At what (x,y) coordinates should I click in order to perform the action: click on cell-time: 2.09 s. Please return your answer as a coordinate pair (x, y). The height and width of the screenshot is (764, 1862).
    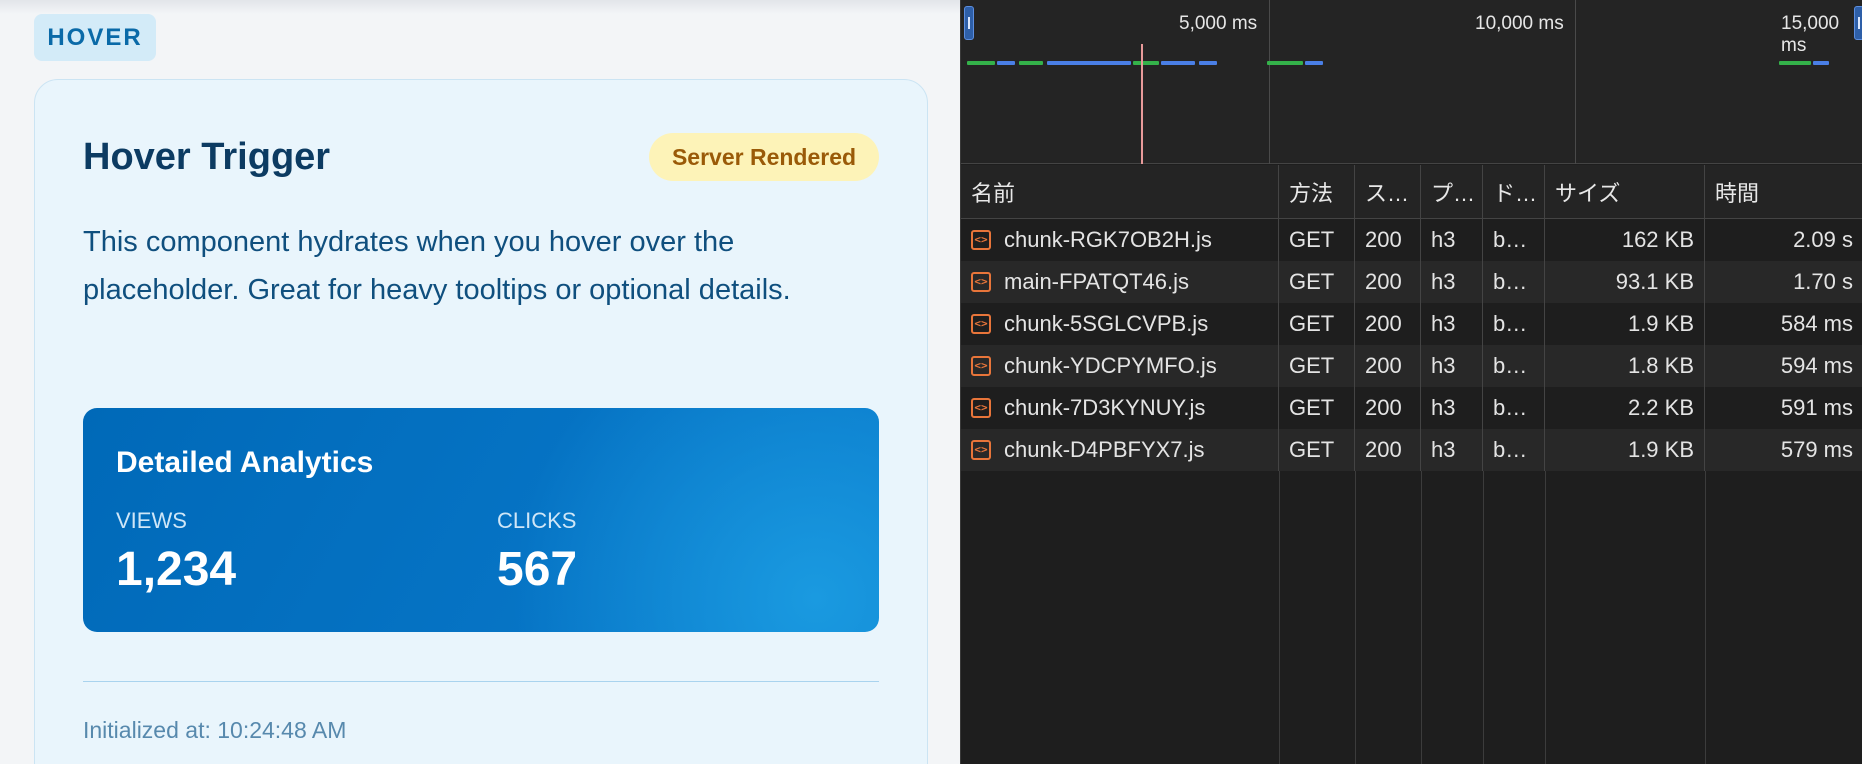
    Looking at the image, I should click on (1783, 240).